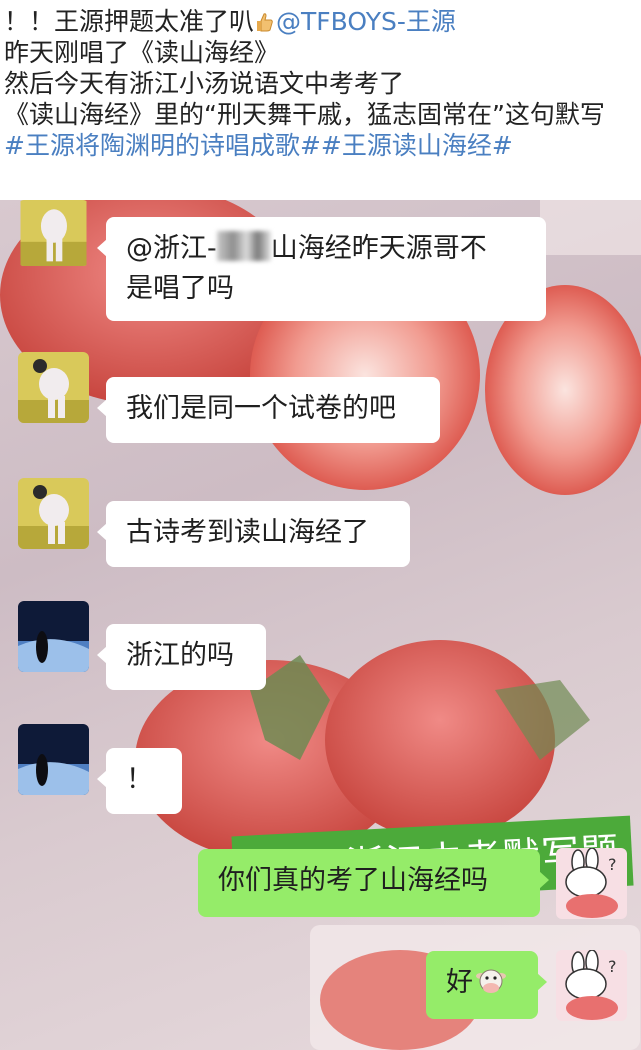  I want to click on message-bubble: 我们是同一个试卷的吧, so click(268, 410).